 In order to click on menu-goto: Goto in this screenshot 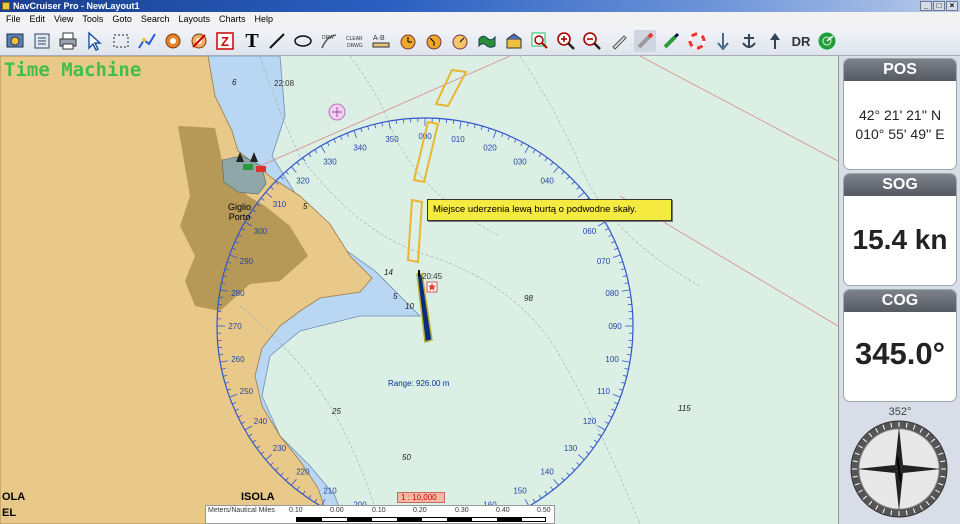, I will do `click(122, 19)`.